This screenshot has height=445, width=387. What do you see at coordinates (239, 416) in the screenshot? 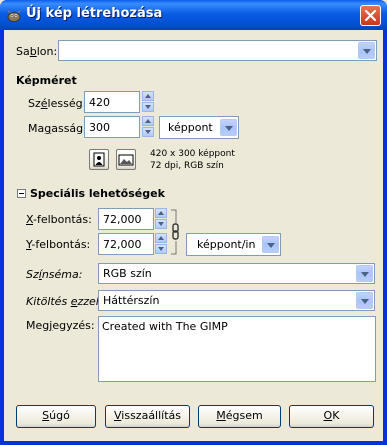
I see `cancel-button: Mégsem` at bounding box center [239, 416].